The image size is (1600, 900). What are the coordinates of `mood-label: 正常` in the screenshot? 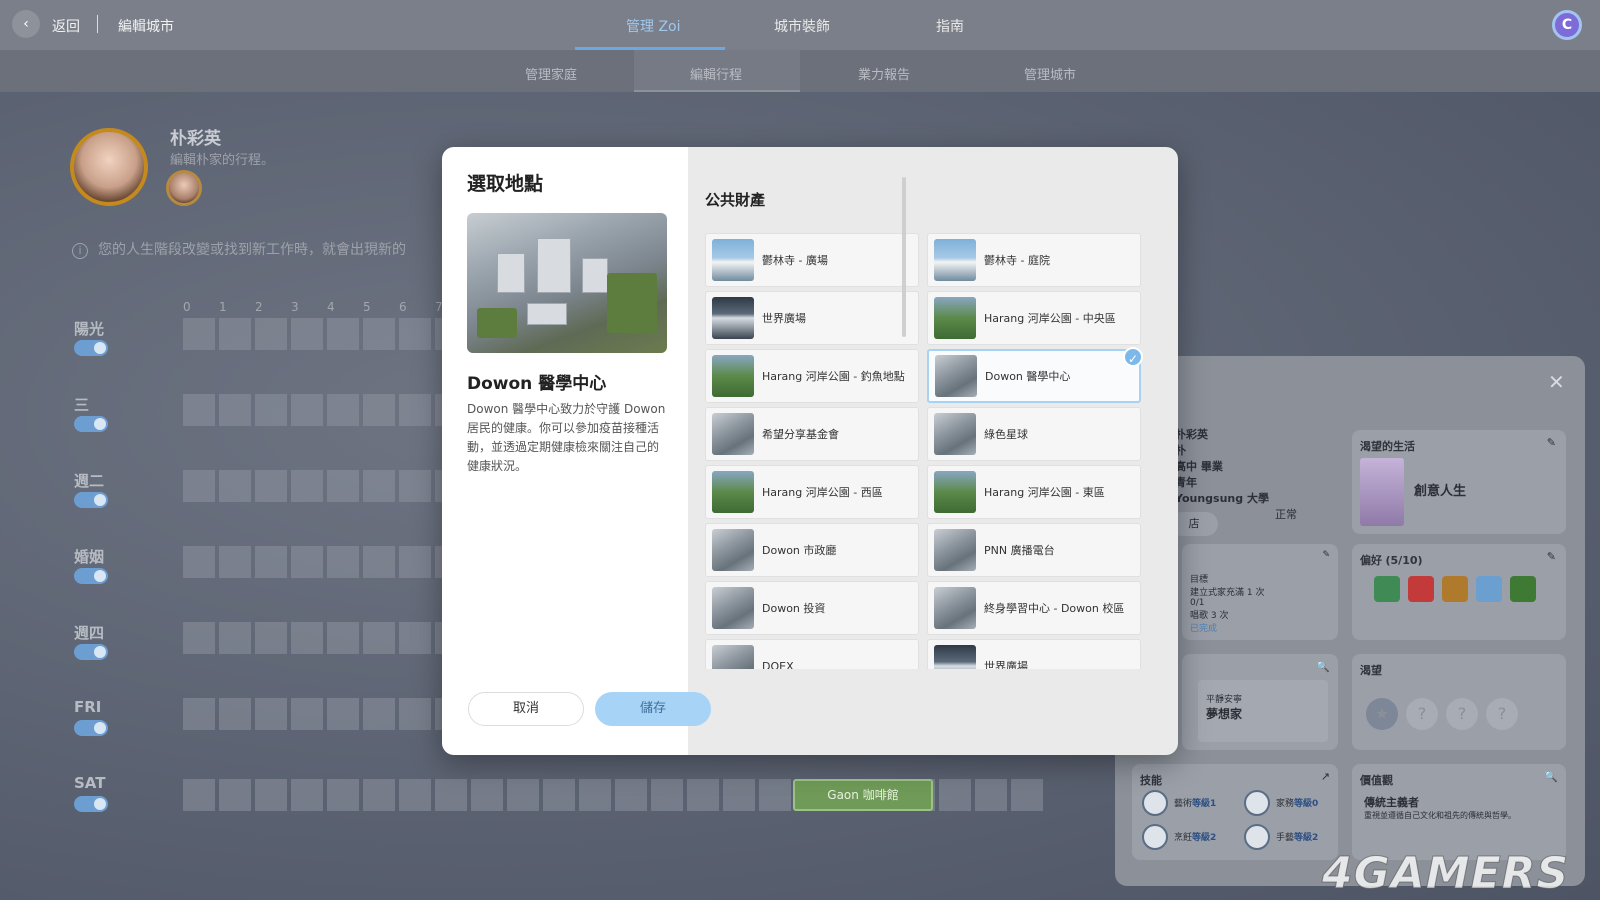 It's located at (1286, 514).